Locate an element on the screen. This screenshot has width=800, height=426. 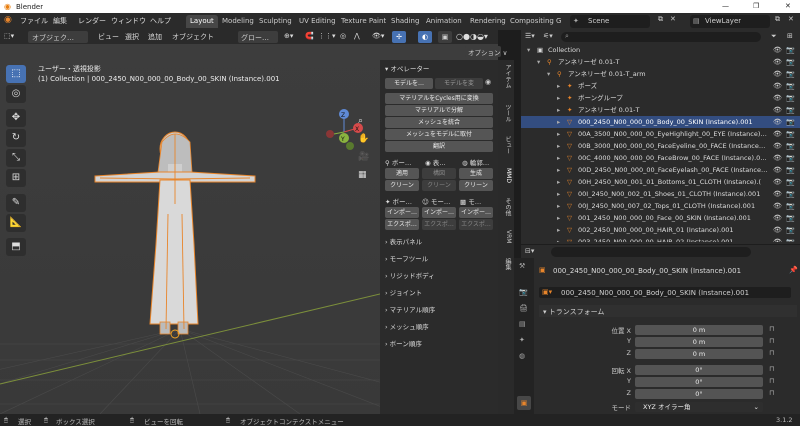
operator-header: ▾ オペレーター is located at coordinates (407, 68).